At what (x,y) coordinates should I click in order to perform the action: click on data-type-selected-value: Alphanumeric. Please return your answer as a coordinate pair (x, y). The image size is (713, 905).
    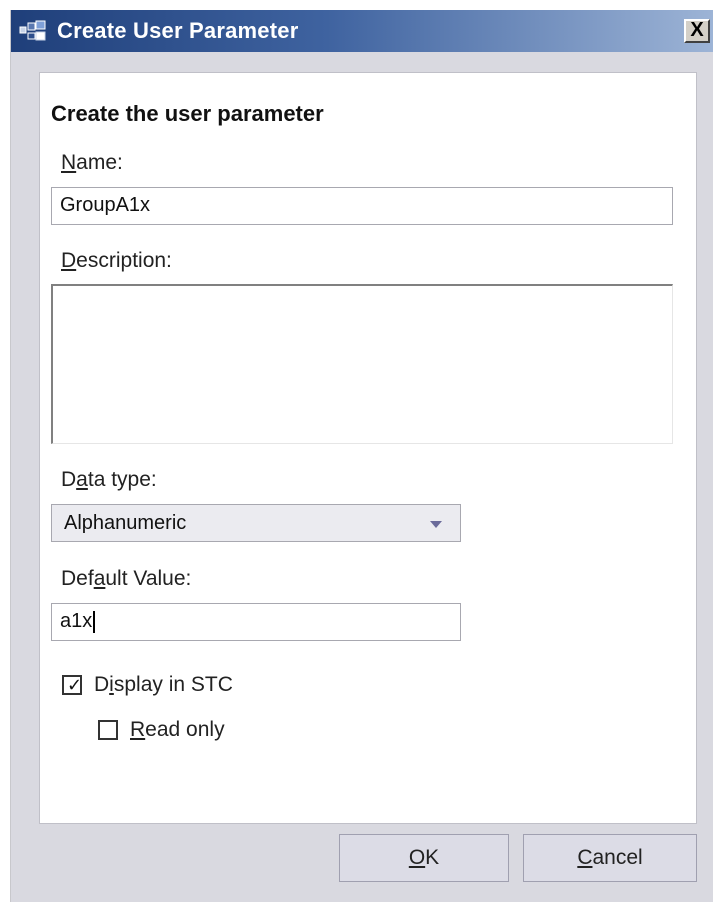
    Looking at the image, I should click on (125, 523).